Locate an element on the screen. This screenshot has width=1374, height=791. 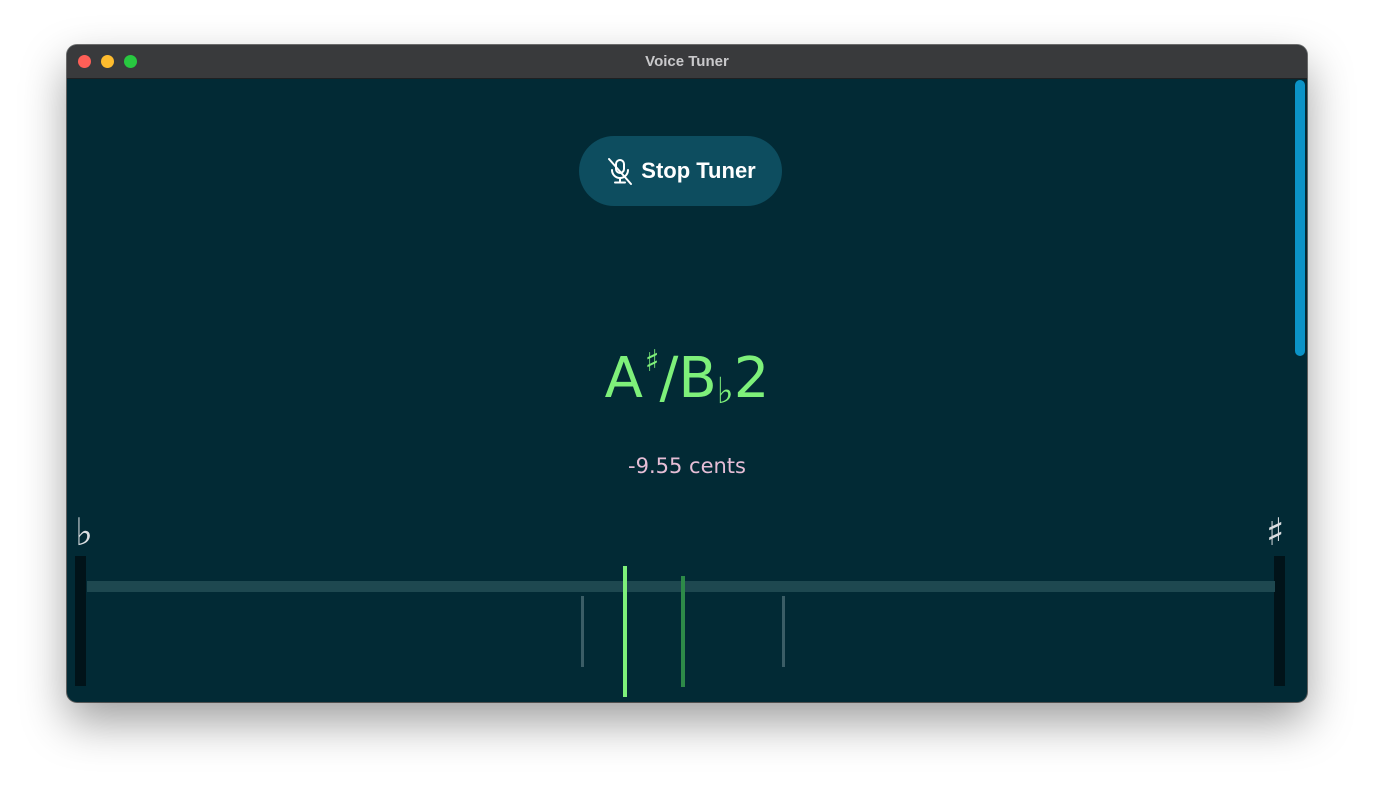
in-tune-reference-marker is located at coordinates (683, 631).